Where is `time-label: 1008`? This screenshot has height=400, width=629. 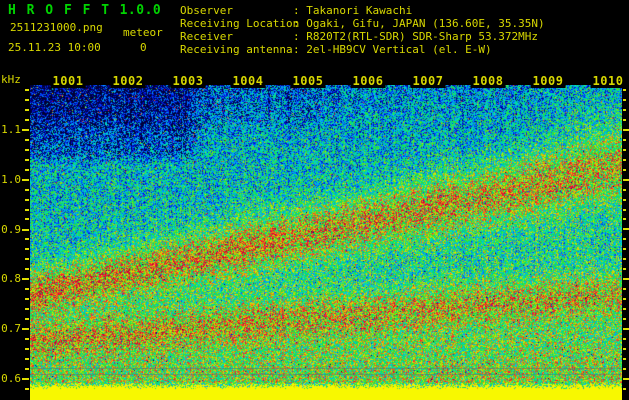 time-label: 1008 is located at coordinates (488, 81).